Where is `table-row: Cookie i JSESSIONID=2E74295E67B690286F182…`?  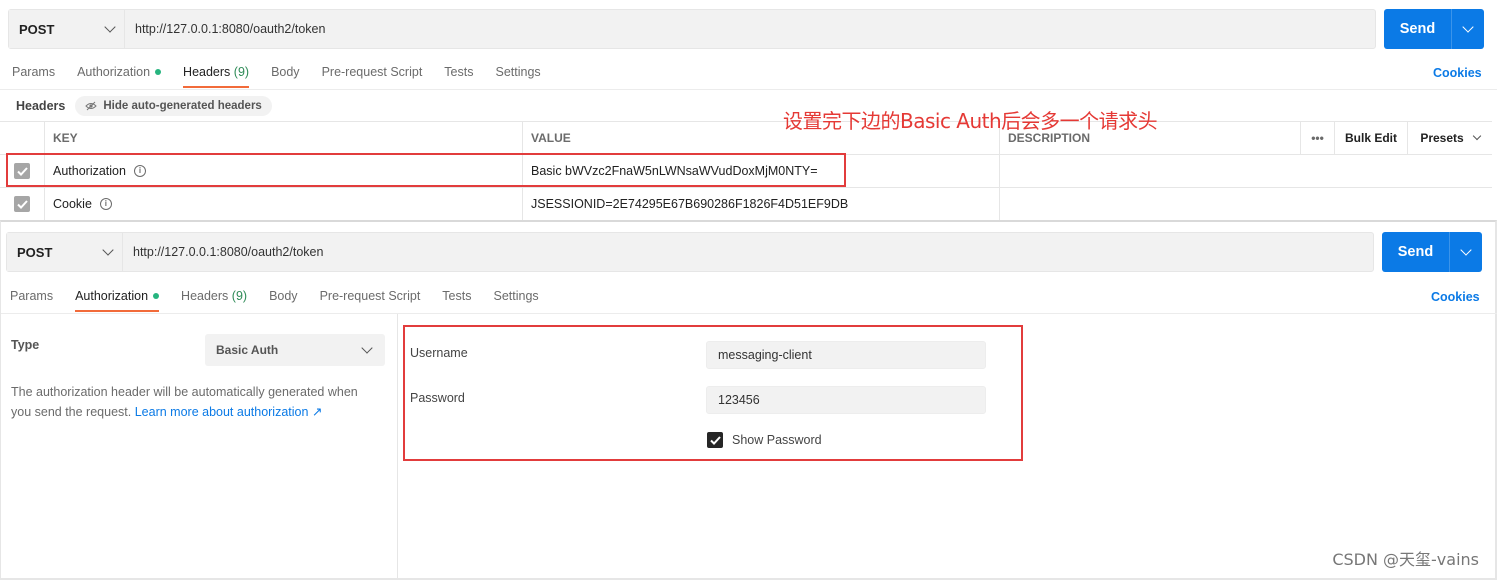 table-row: Cookie i JSESSIONID=2E74295E67B690286F182… is located at coordinates (746, 204).